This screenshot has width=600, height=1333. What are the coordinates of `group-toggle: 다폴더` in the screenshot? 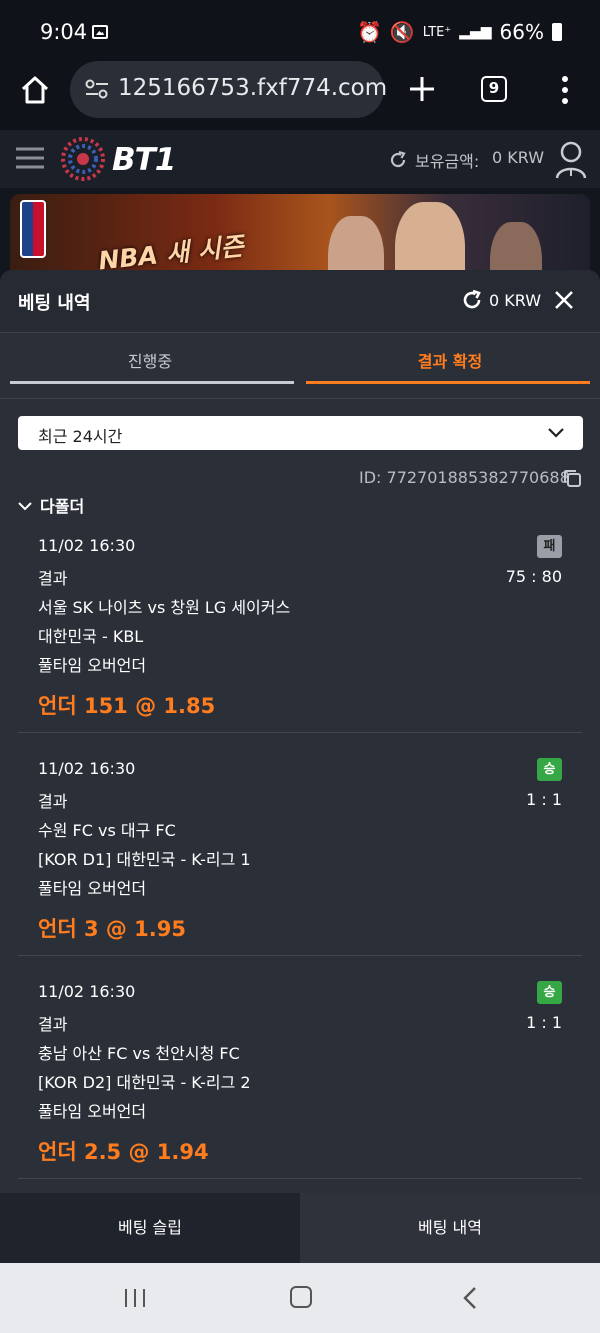 It's located at (51, 505).